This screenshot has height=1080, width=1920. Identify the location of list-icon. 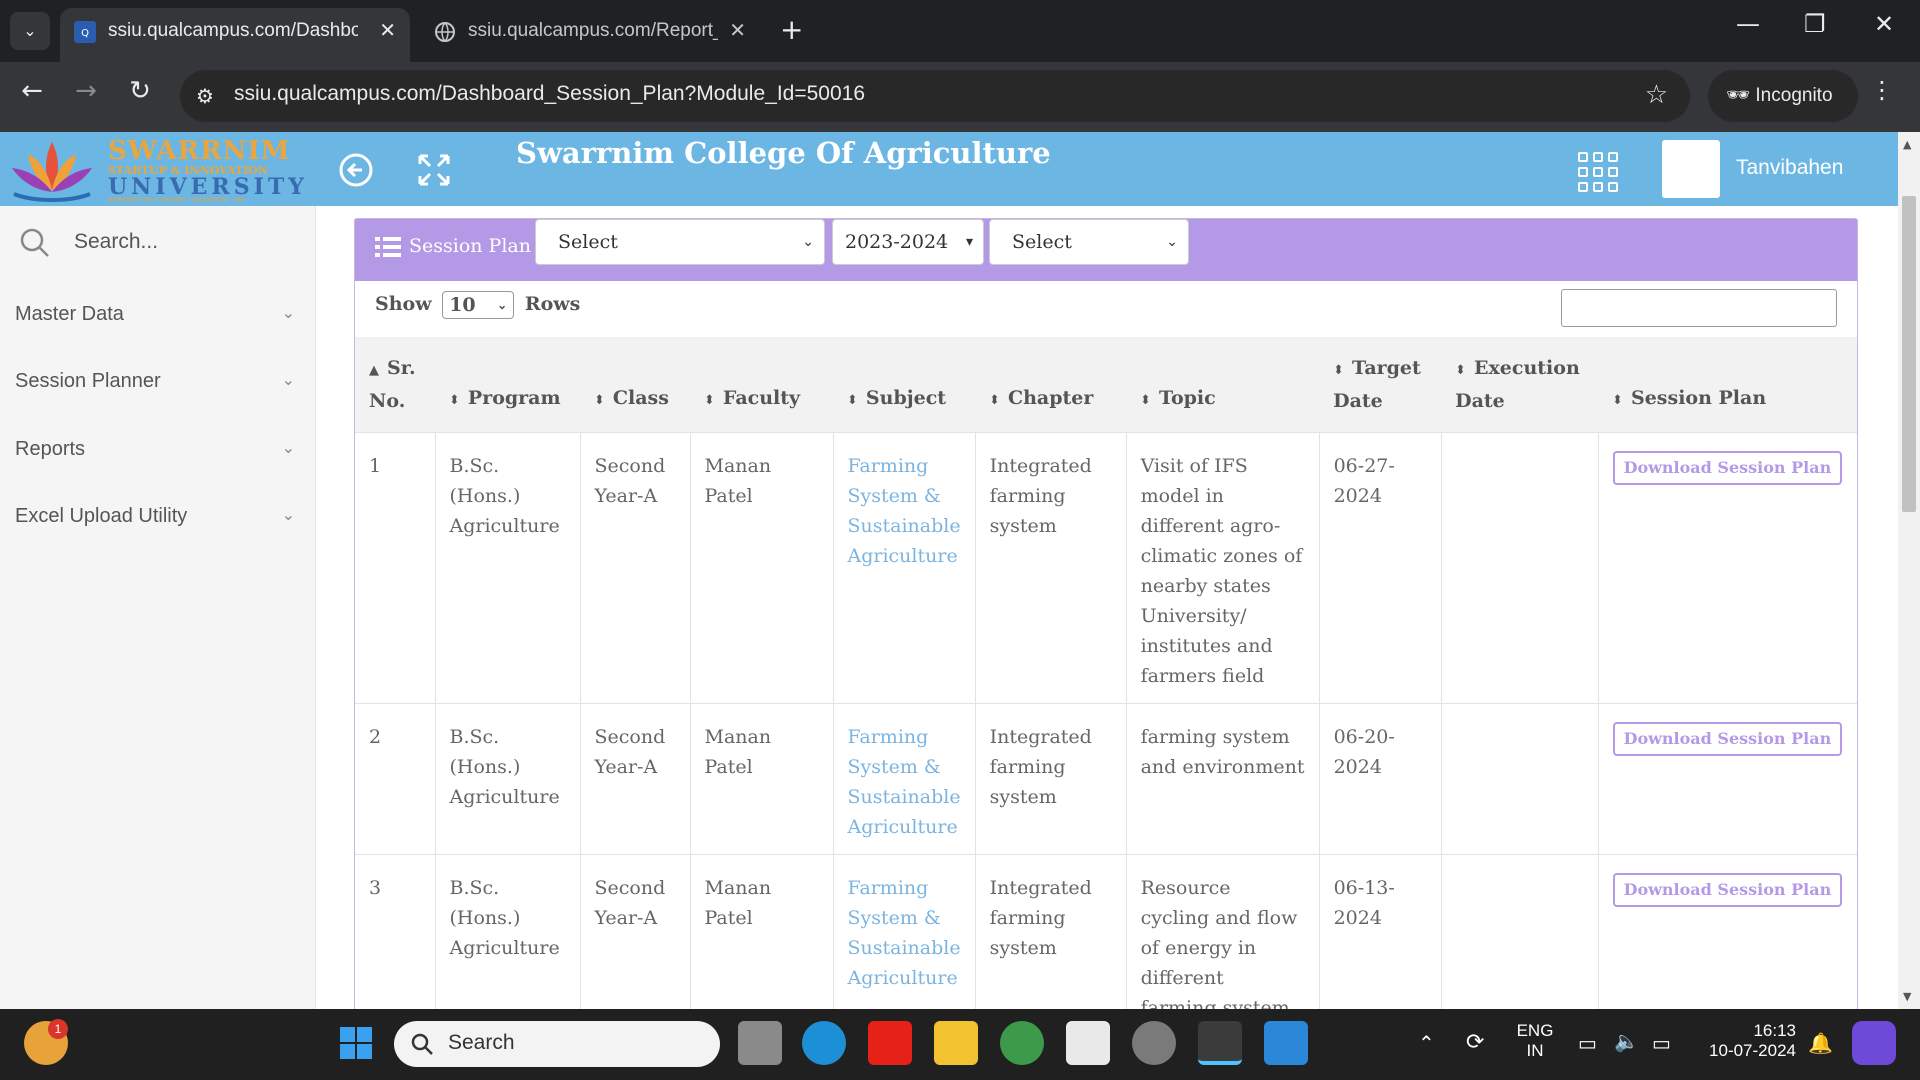
(388, 247).